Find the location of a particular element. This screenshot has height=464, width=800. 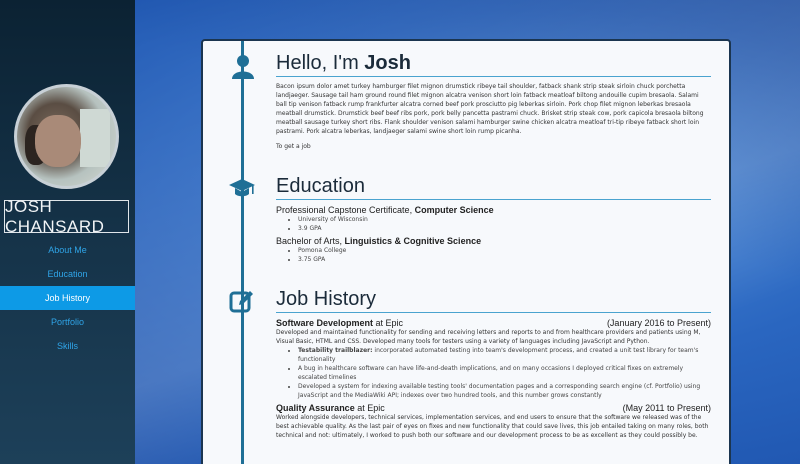

nav-item-skills: Skills is located at coordinates (67, 346).